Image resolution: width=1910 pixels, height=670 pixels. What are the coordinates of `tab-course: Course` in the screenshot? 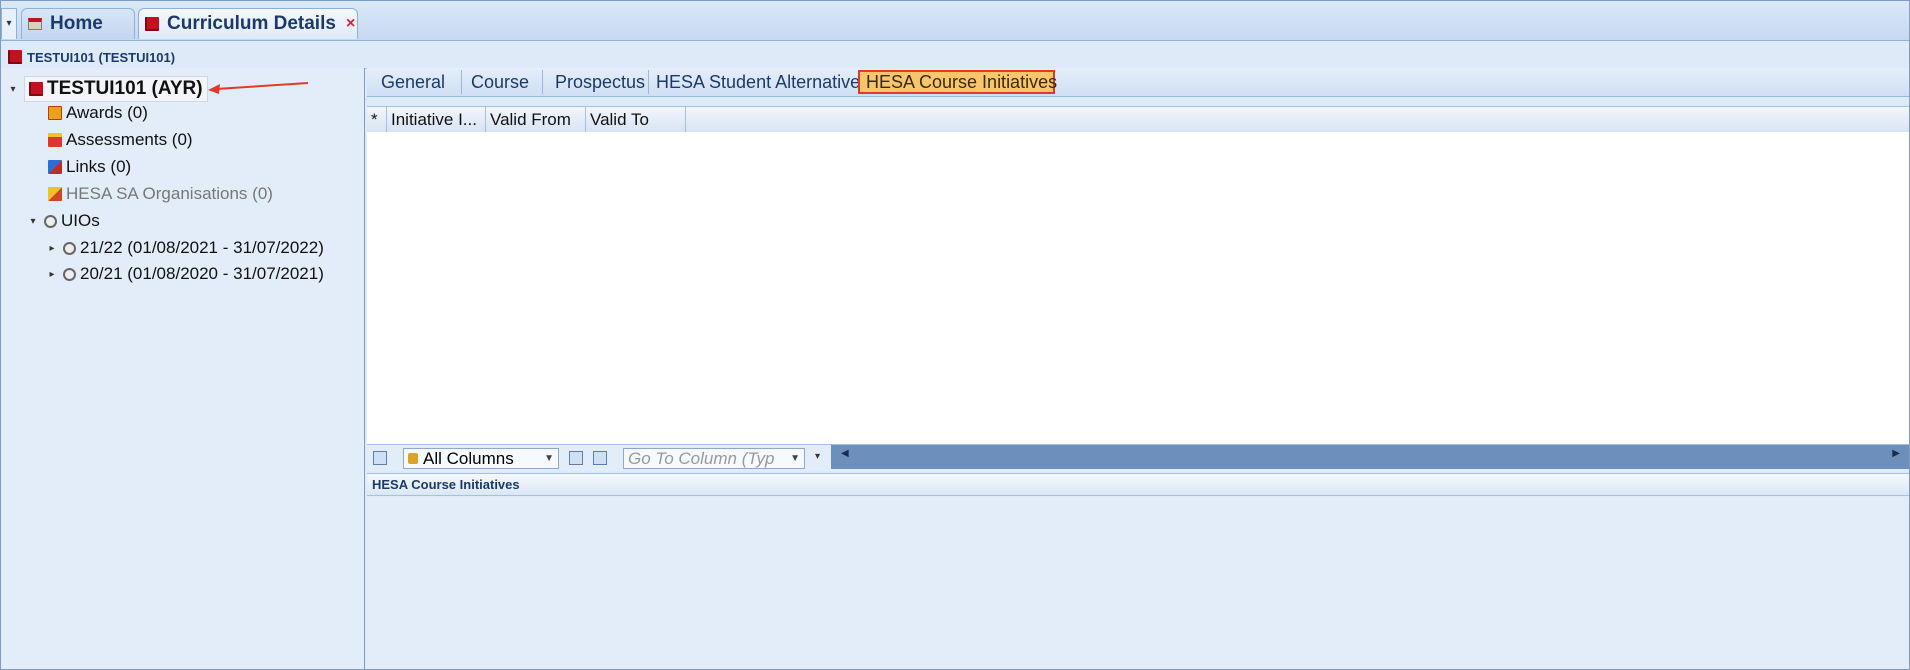 It's located at (504, 82).